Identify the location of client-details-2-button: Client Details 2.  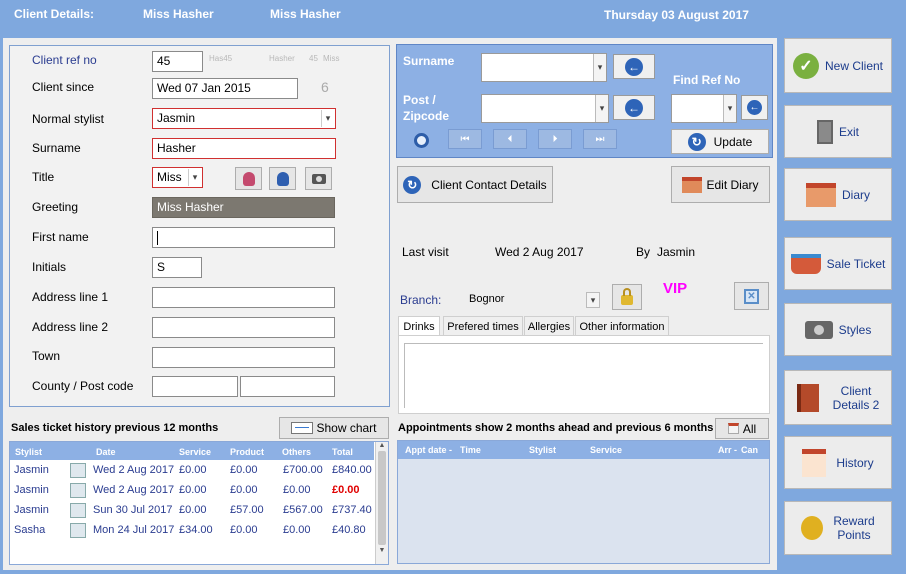
(838, 397).